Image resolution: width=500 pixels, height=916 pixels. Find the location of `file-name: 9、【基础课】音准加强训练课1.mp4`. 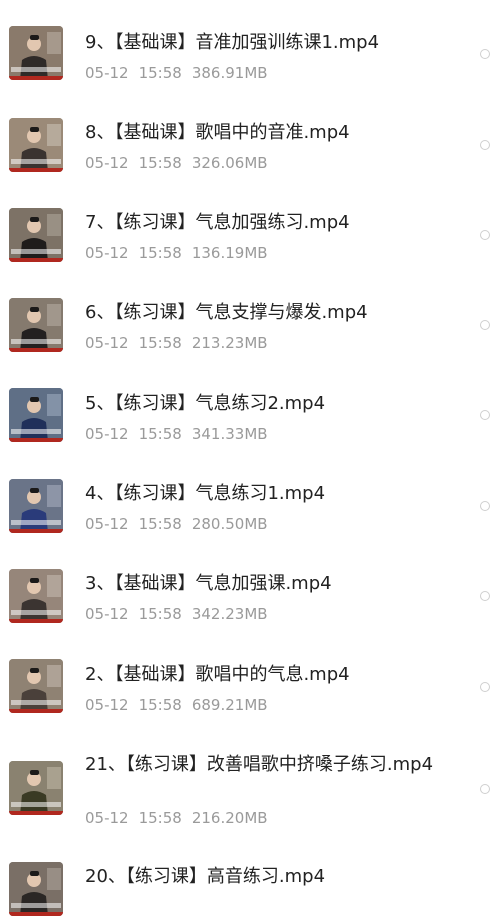

file-name: 9、【基础课】音准加强训练课1.mp4 is located at coordinates (232, 42).